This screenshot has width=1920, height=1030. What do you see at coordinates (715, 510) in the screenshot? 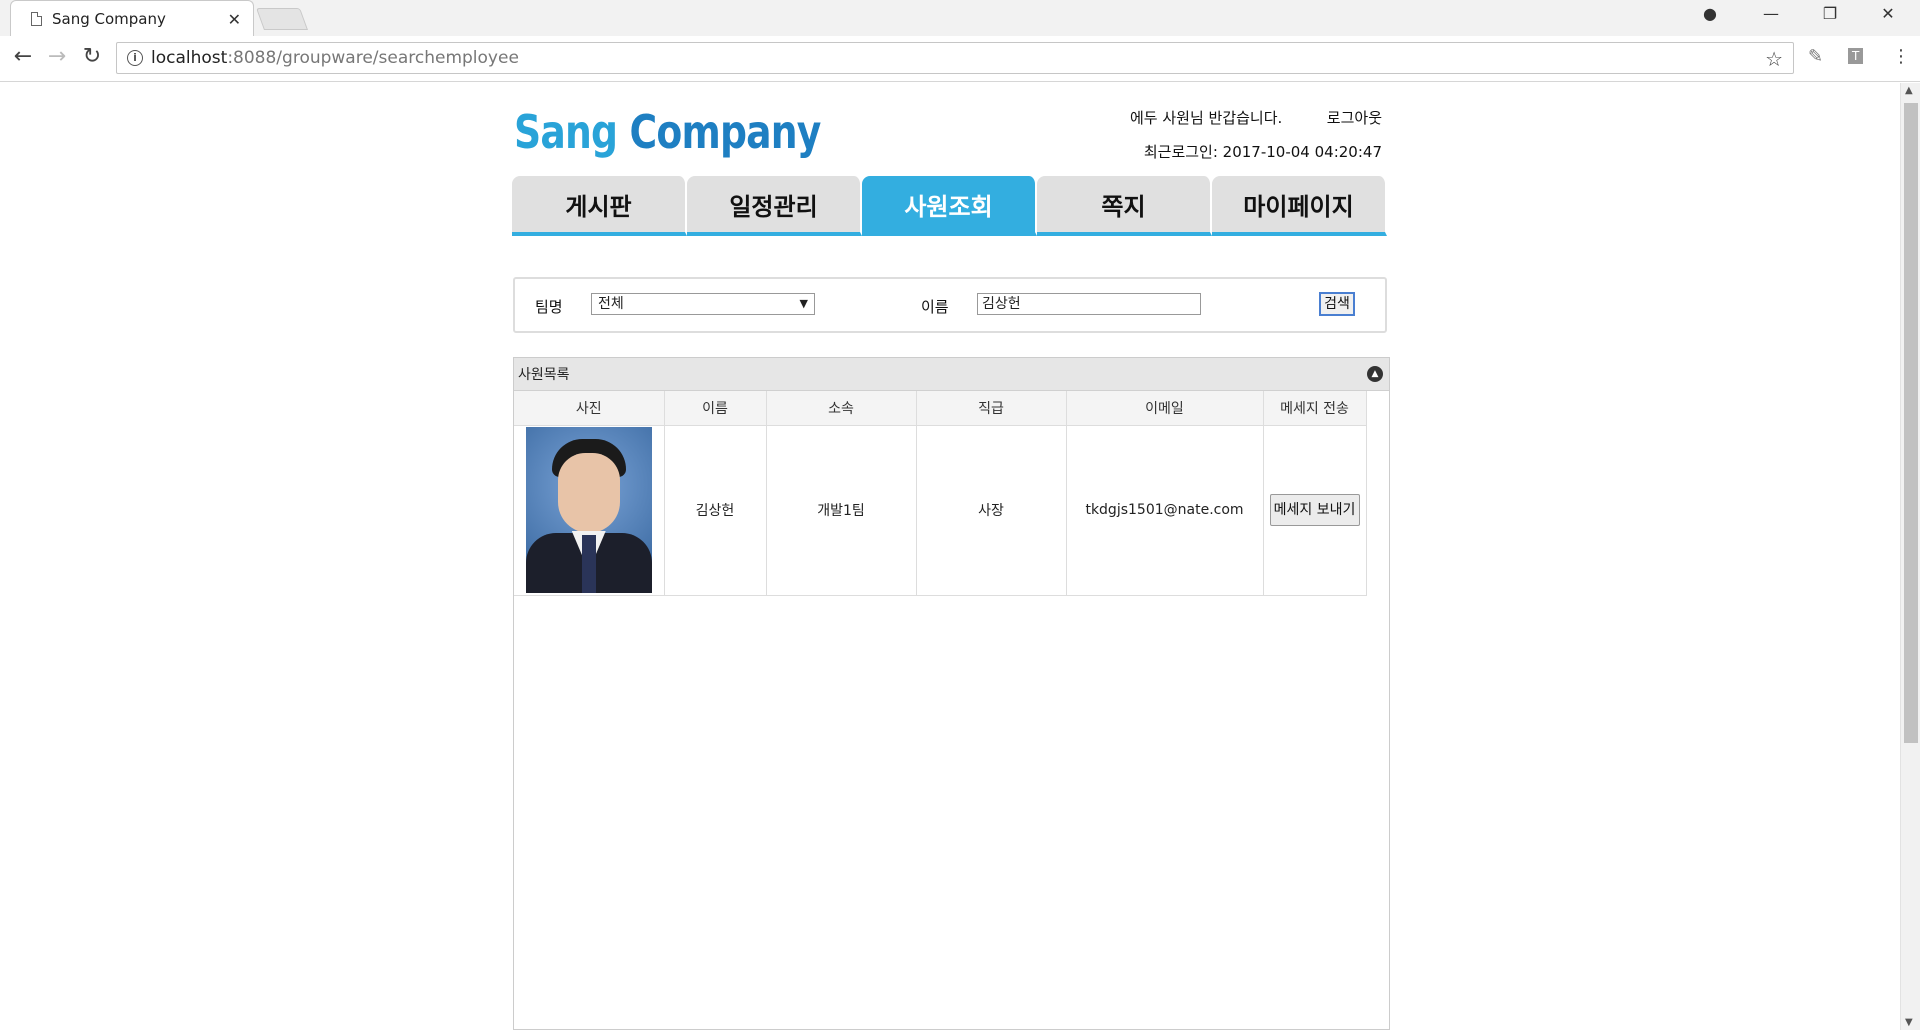
I see `name-cell: 김상헌` at bounding box center [715, 510].